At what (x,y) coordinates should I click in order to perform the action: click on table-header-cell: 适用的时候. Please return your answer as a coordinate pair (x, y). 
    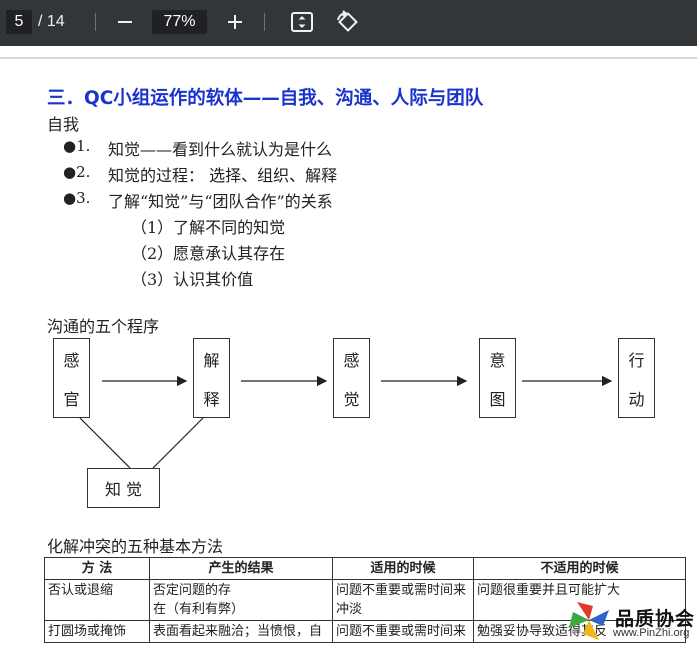
    Looking at the image, I should click on (403, 568).